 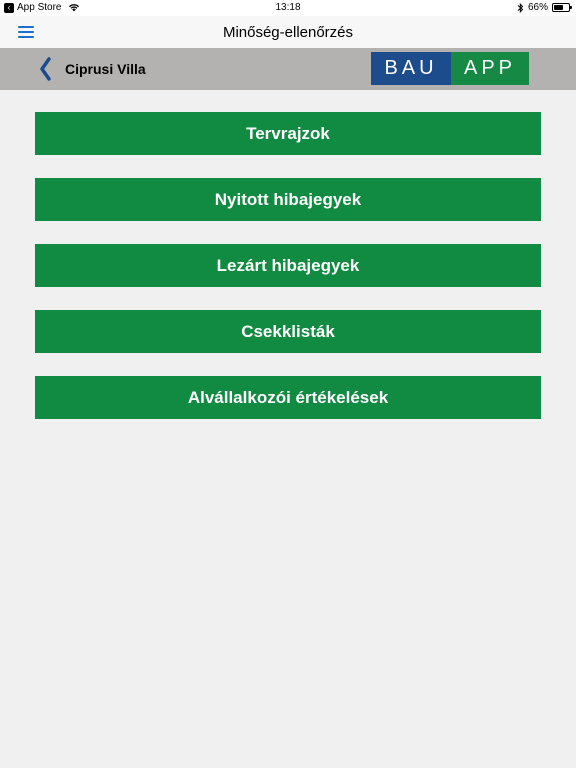 I want to click on menu-button-alvallalkozoi-ertekelesek: Alvállalkozói értékelések, so click(x=288, y=397).